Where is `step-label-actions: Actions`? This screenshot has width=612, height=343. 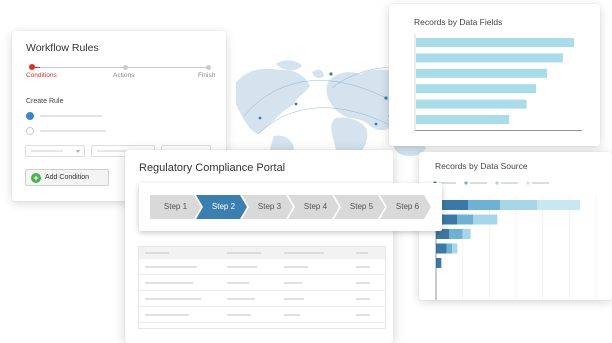 step-label-actions: Actions is located at coordinates (123, 75).